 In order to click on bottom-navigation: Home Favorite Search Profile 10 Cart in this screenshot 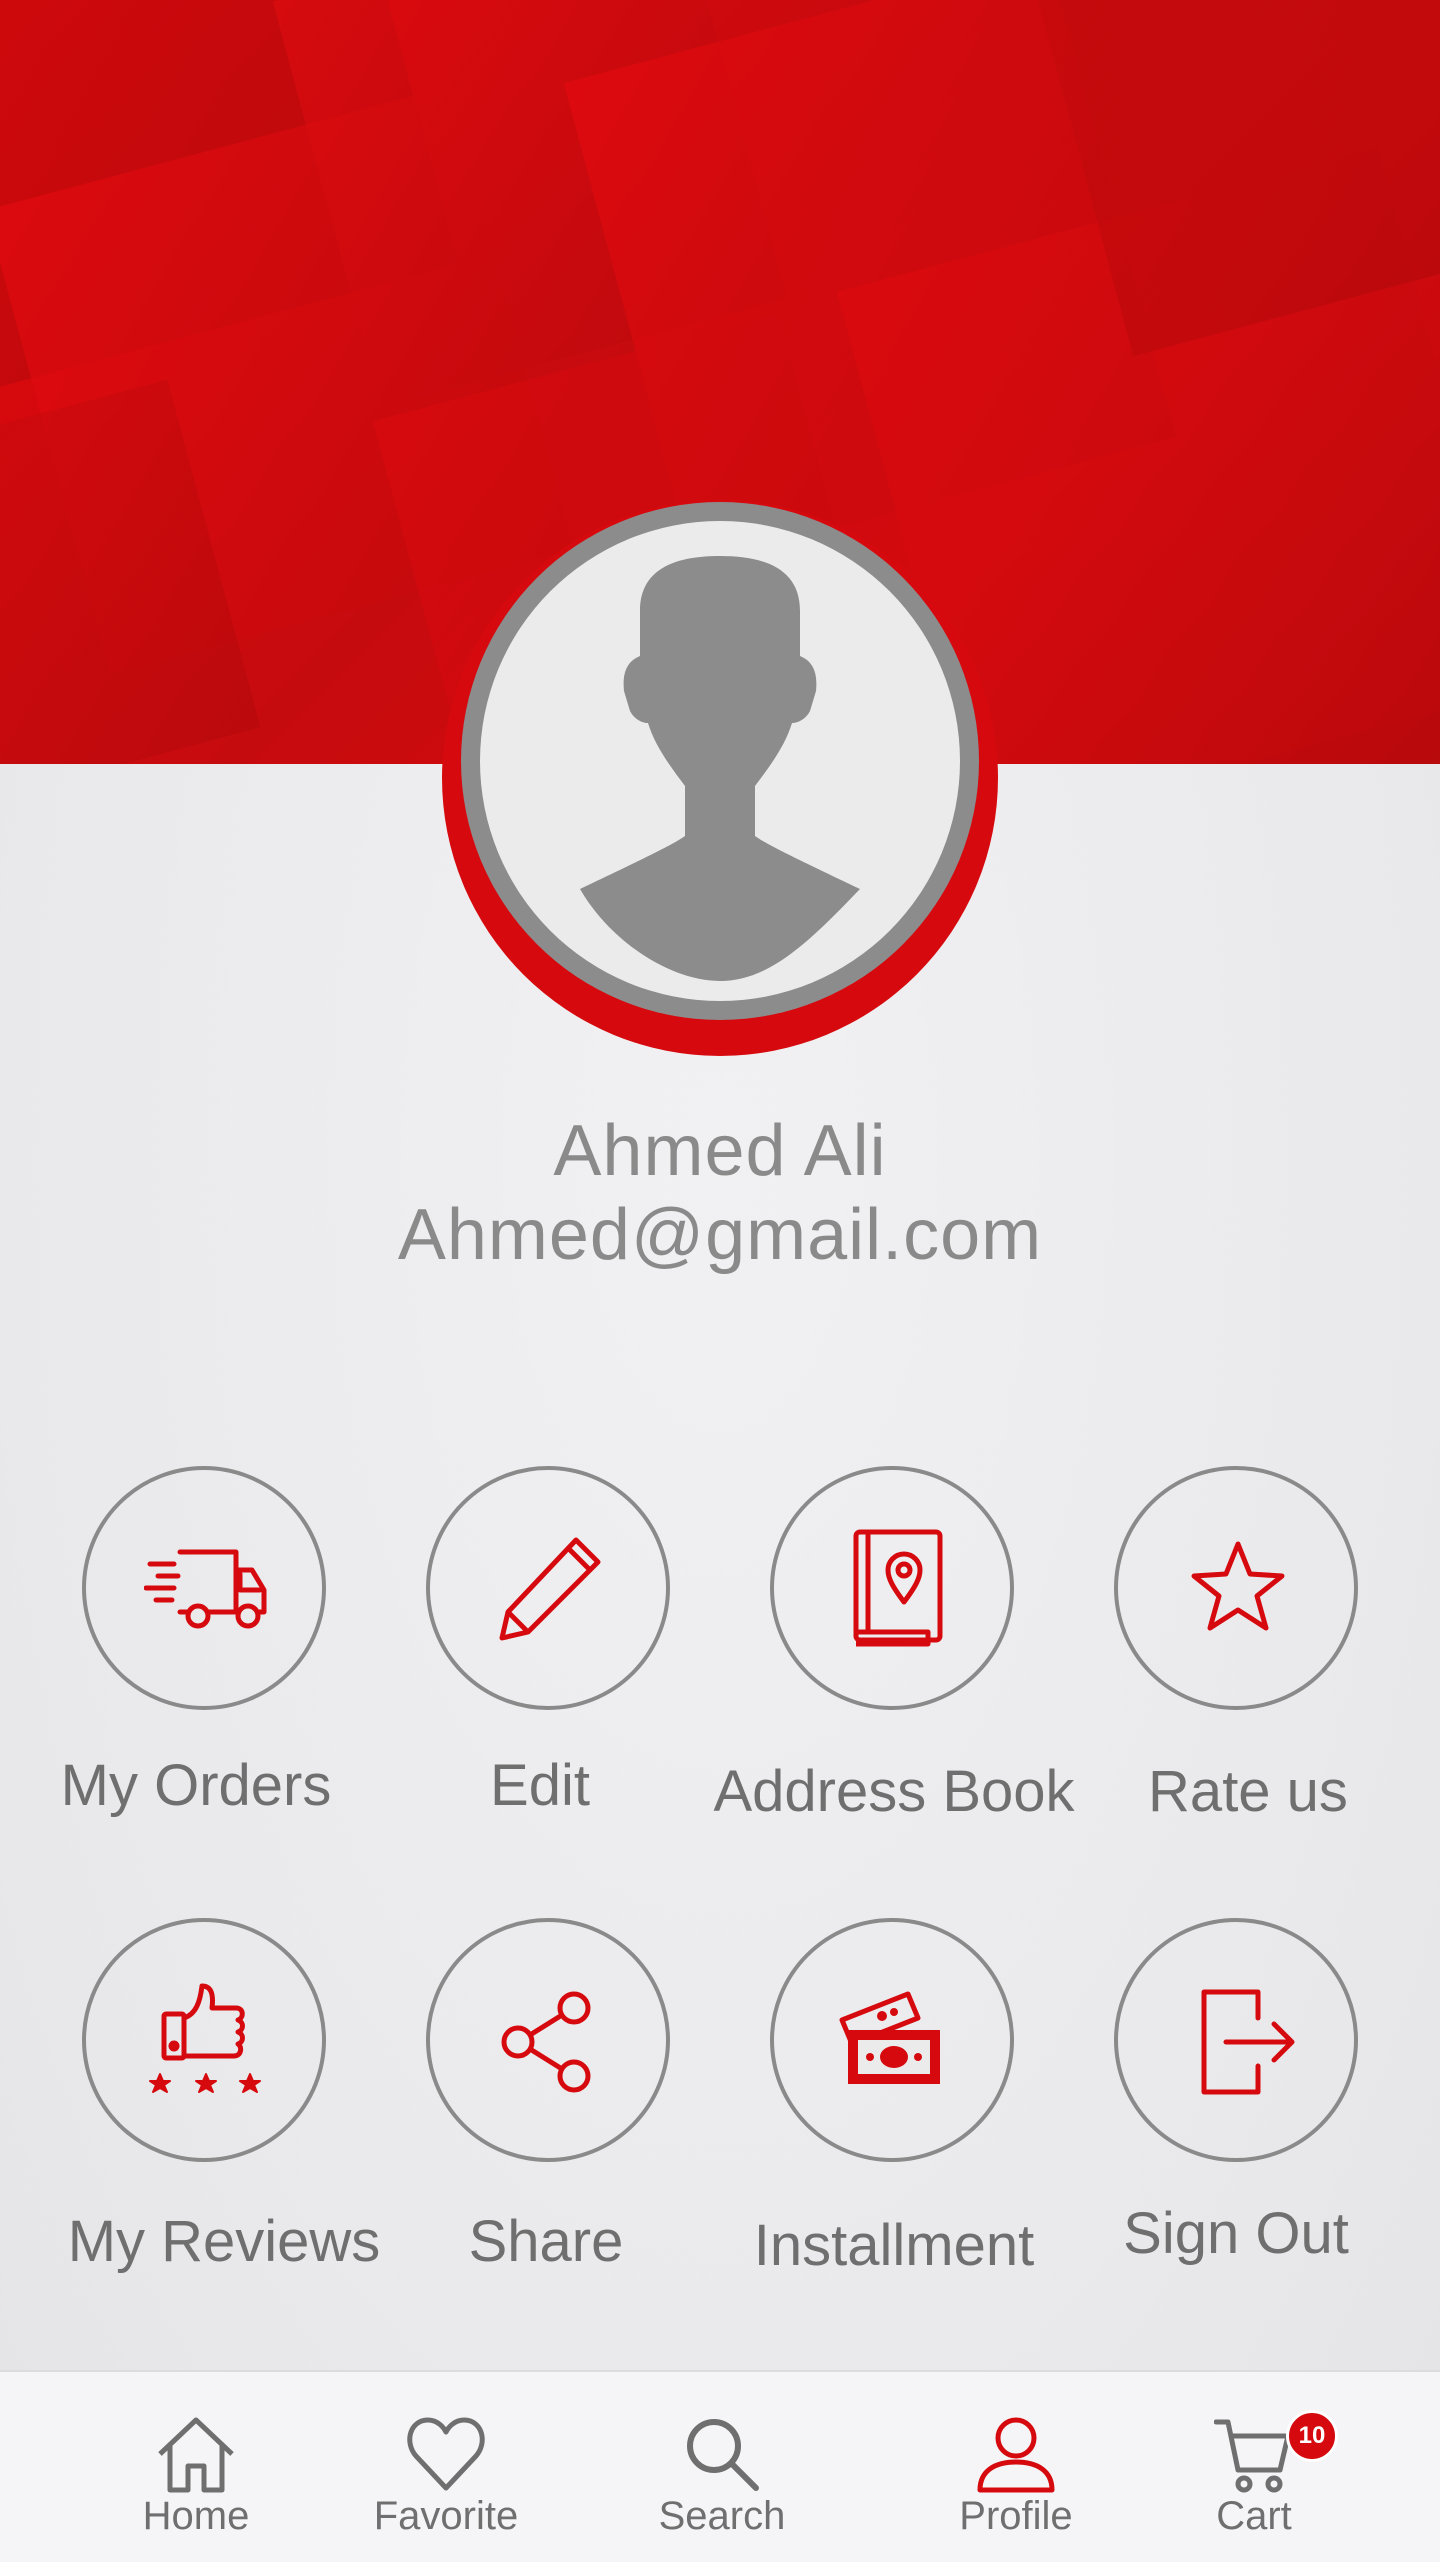, I will do `click(720, 2466)`.